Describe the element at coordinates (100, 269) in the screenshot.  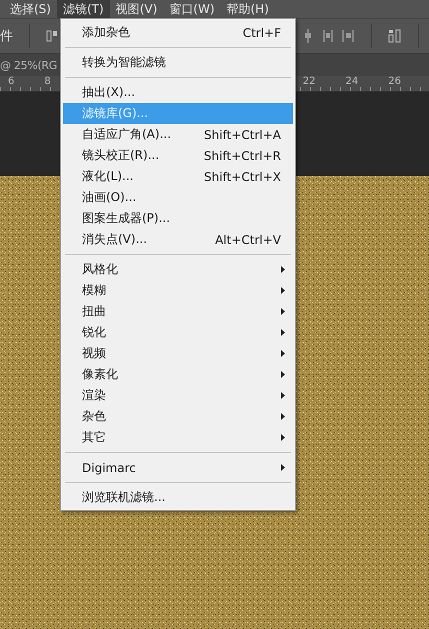
I see `menu-item-label: 风格化` at that location.